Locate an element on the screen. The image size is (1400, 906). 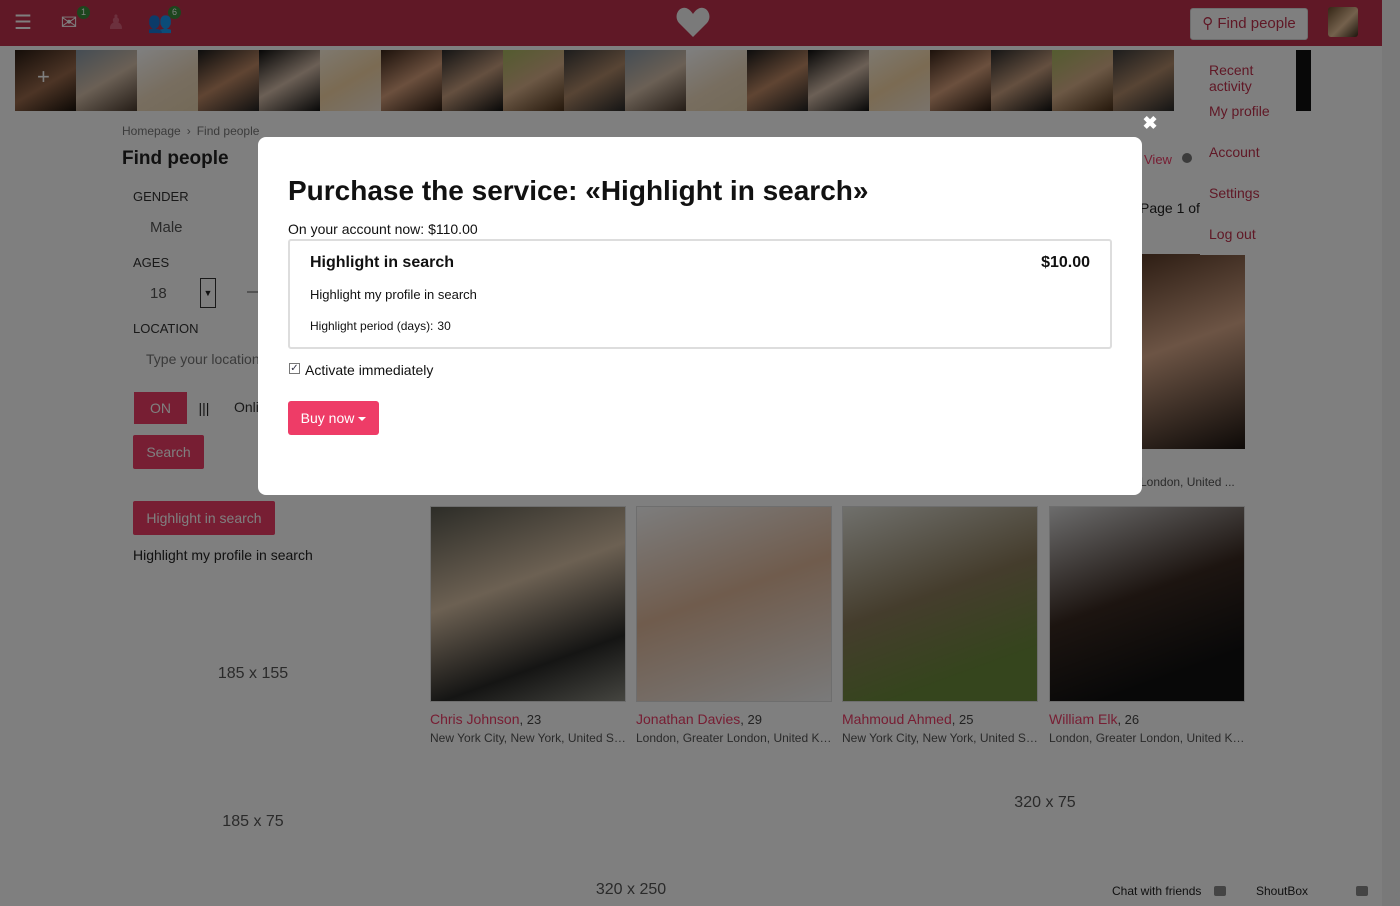
service-name: Highlight in search is located at coordinates (382, 262).